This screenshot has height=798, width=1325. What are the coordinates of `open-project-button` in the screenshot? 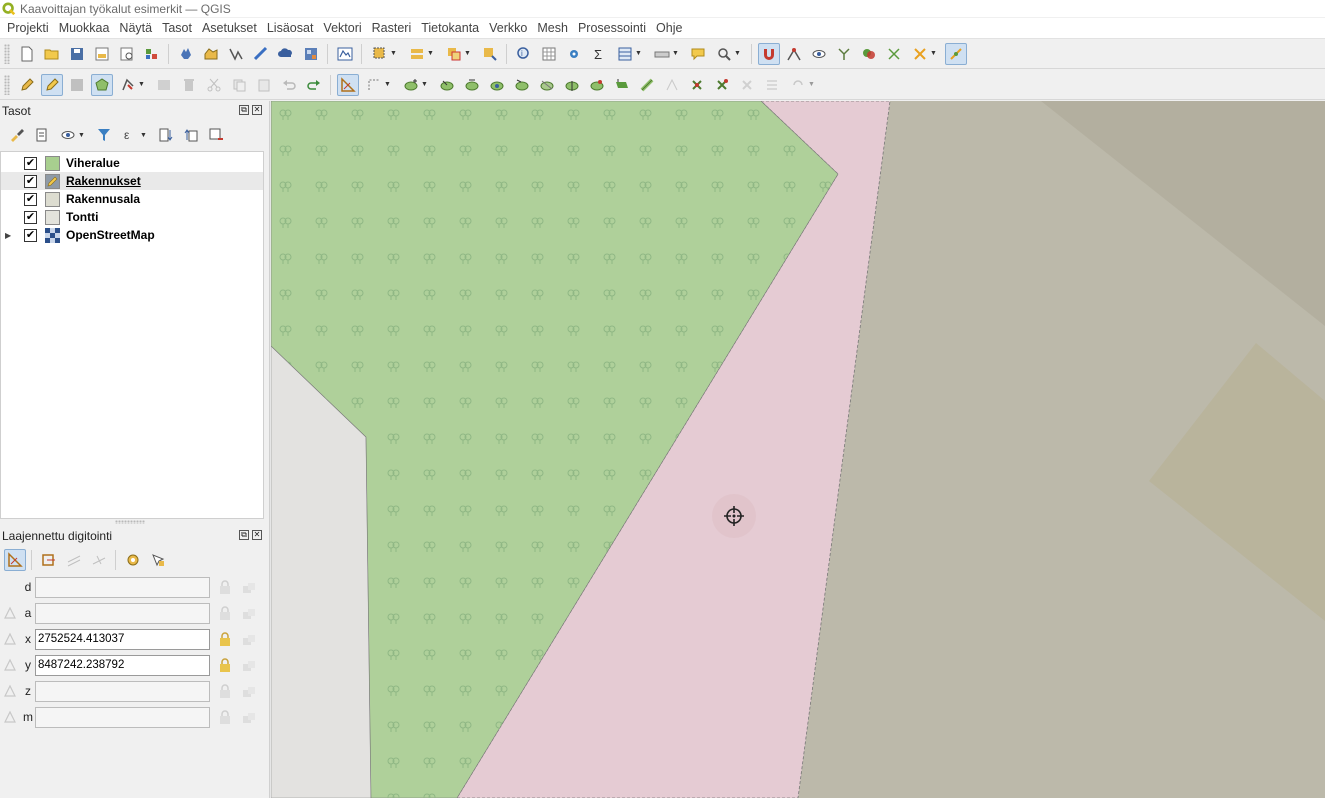 It's located at (52, 54).